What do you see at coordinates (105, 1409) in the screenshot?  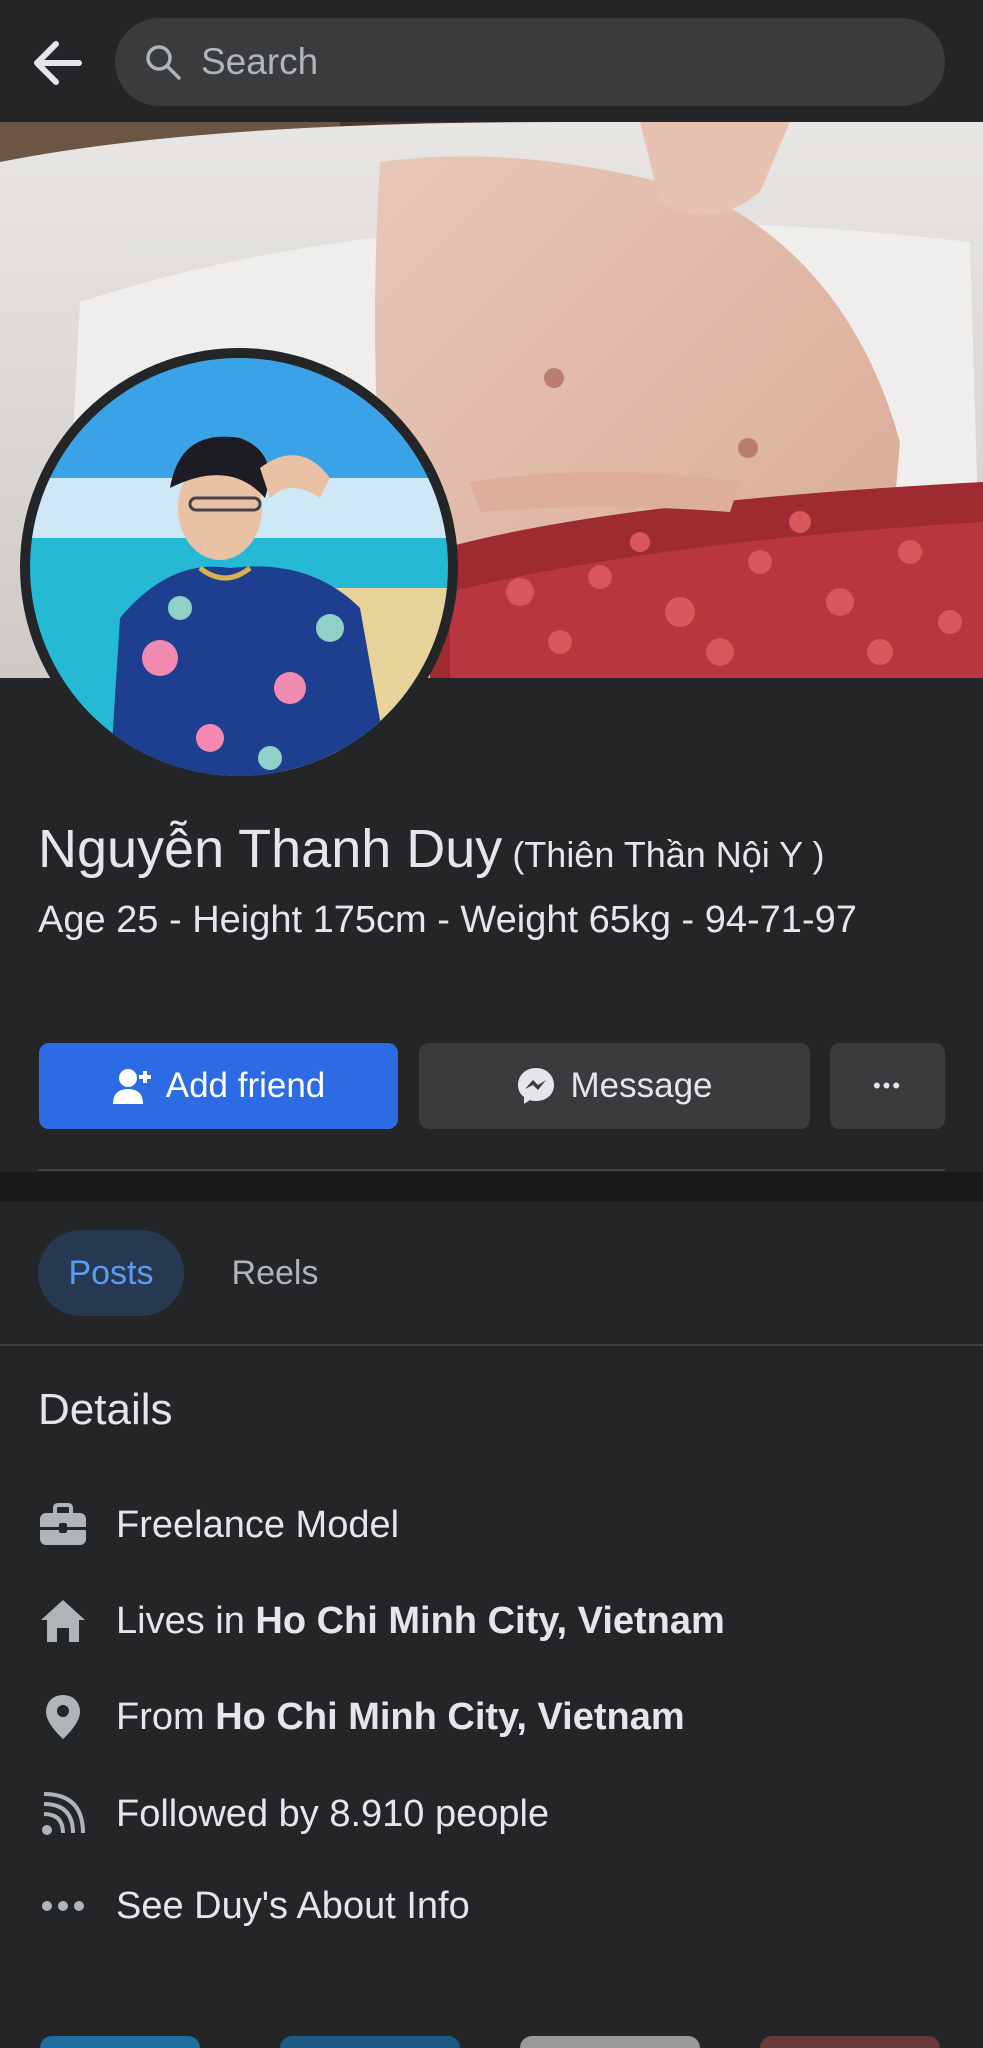 I see `details-heading: Details` at bounding box center [105, 1409].